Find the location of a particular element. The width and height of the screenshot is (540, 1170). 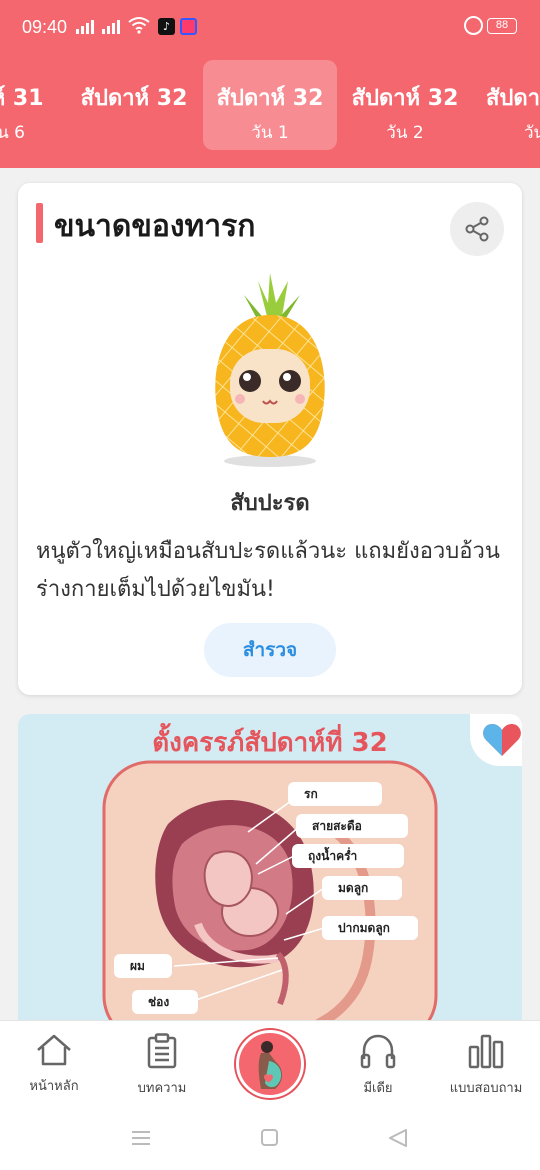

app-notification-icon is located at coordinates (188, 26).